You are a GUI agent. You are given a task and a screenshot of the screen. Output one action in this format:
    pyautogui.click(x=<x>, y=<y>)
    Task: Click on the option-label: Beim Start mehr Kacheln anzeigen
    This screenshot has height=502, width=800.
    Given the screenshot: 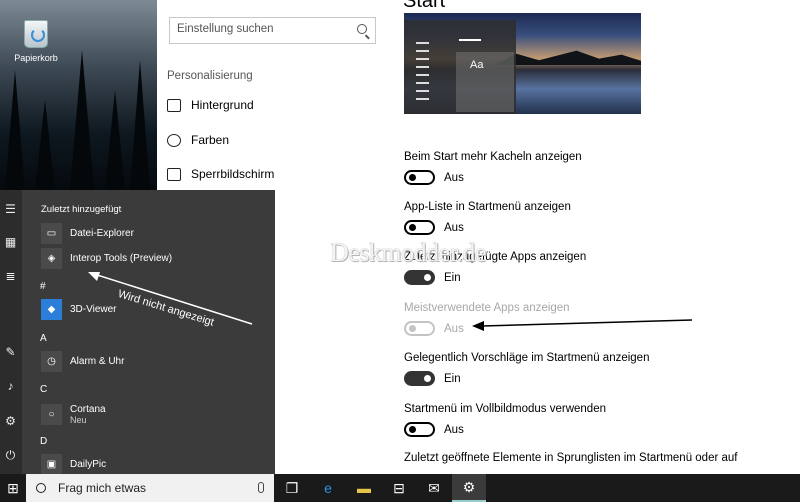 What is the action you would take?
    pyautogui.click(x=493, y=157)
    